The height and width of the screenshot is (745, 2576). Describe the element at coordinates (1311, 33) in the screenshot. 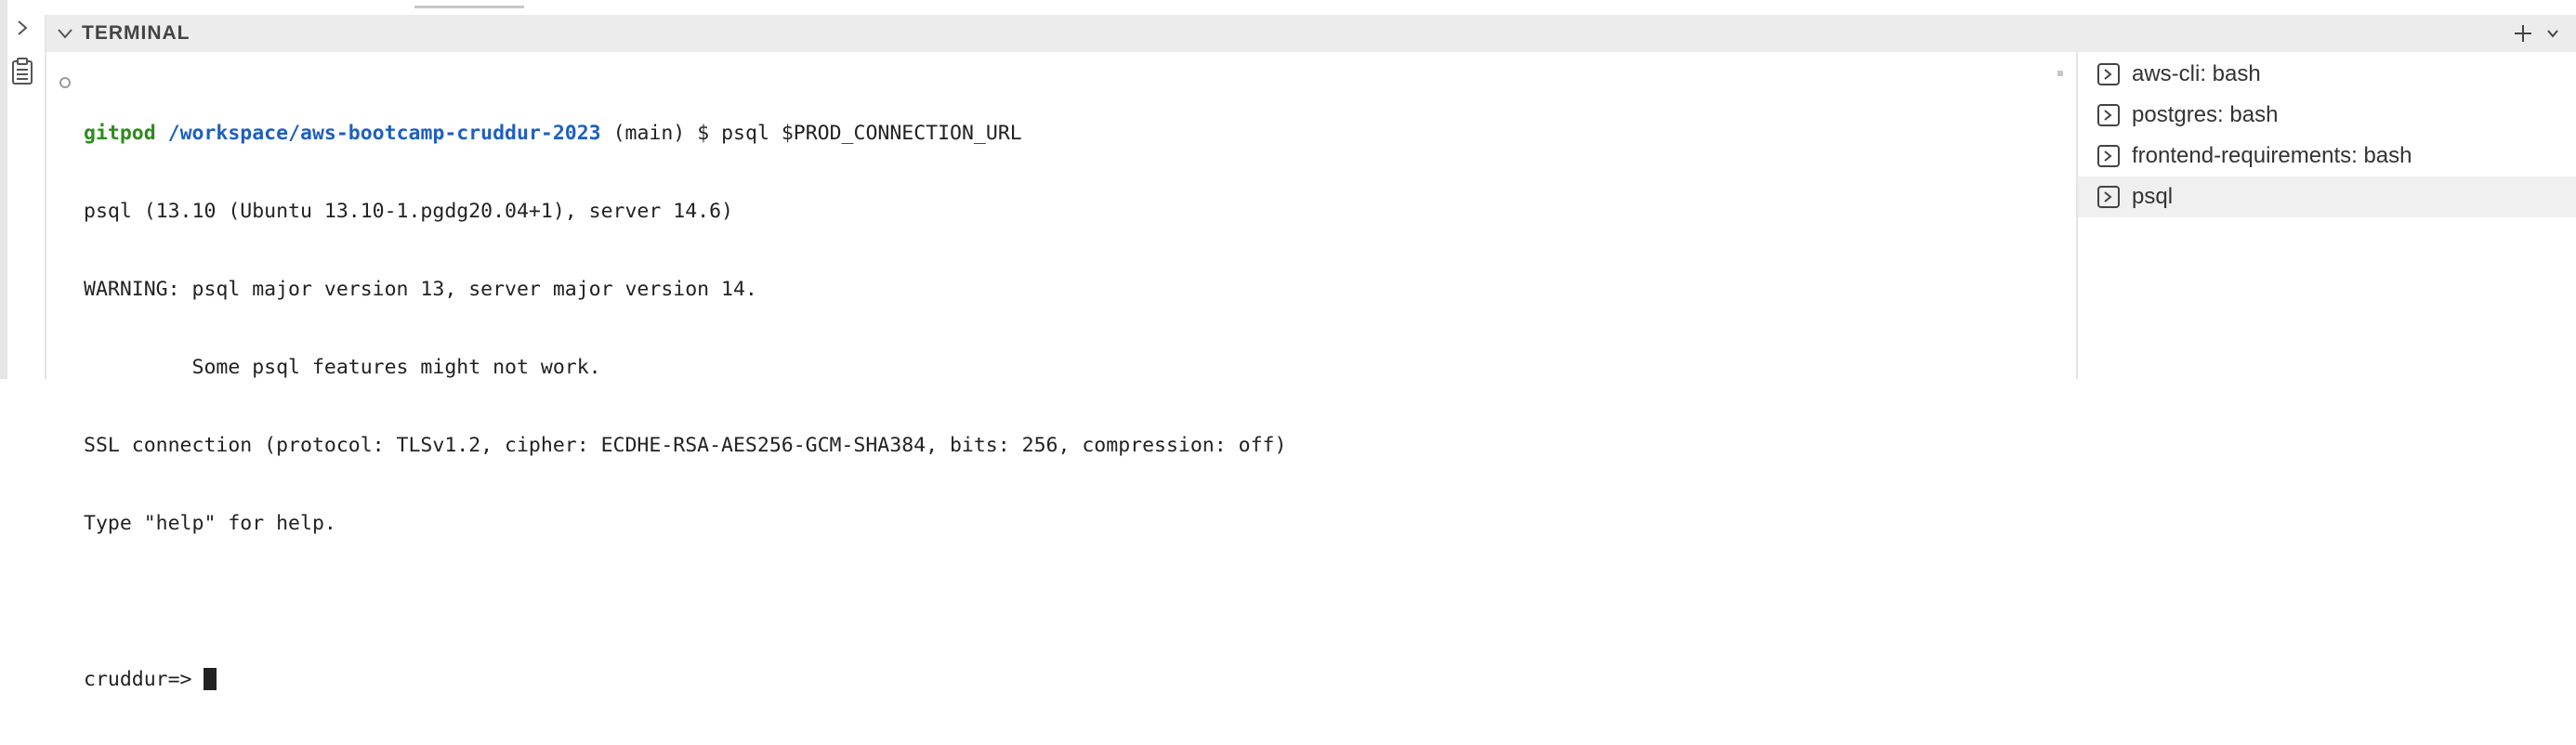

I see `terminal-panel-header: TERMINAL` at that location.